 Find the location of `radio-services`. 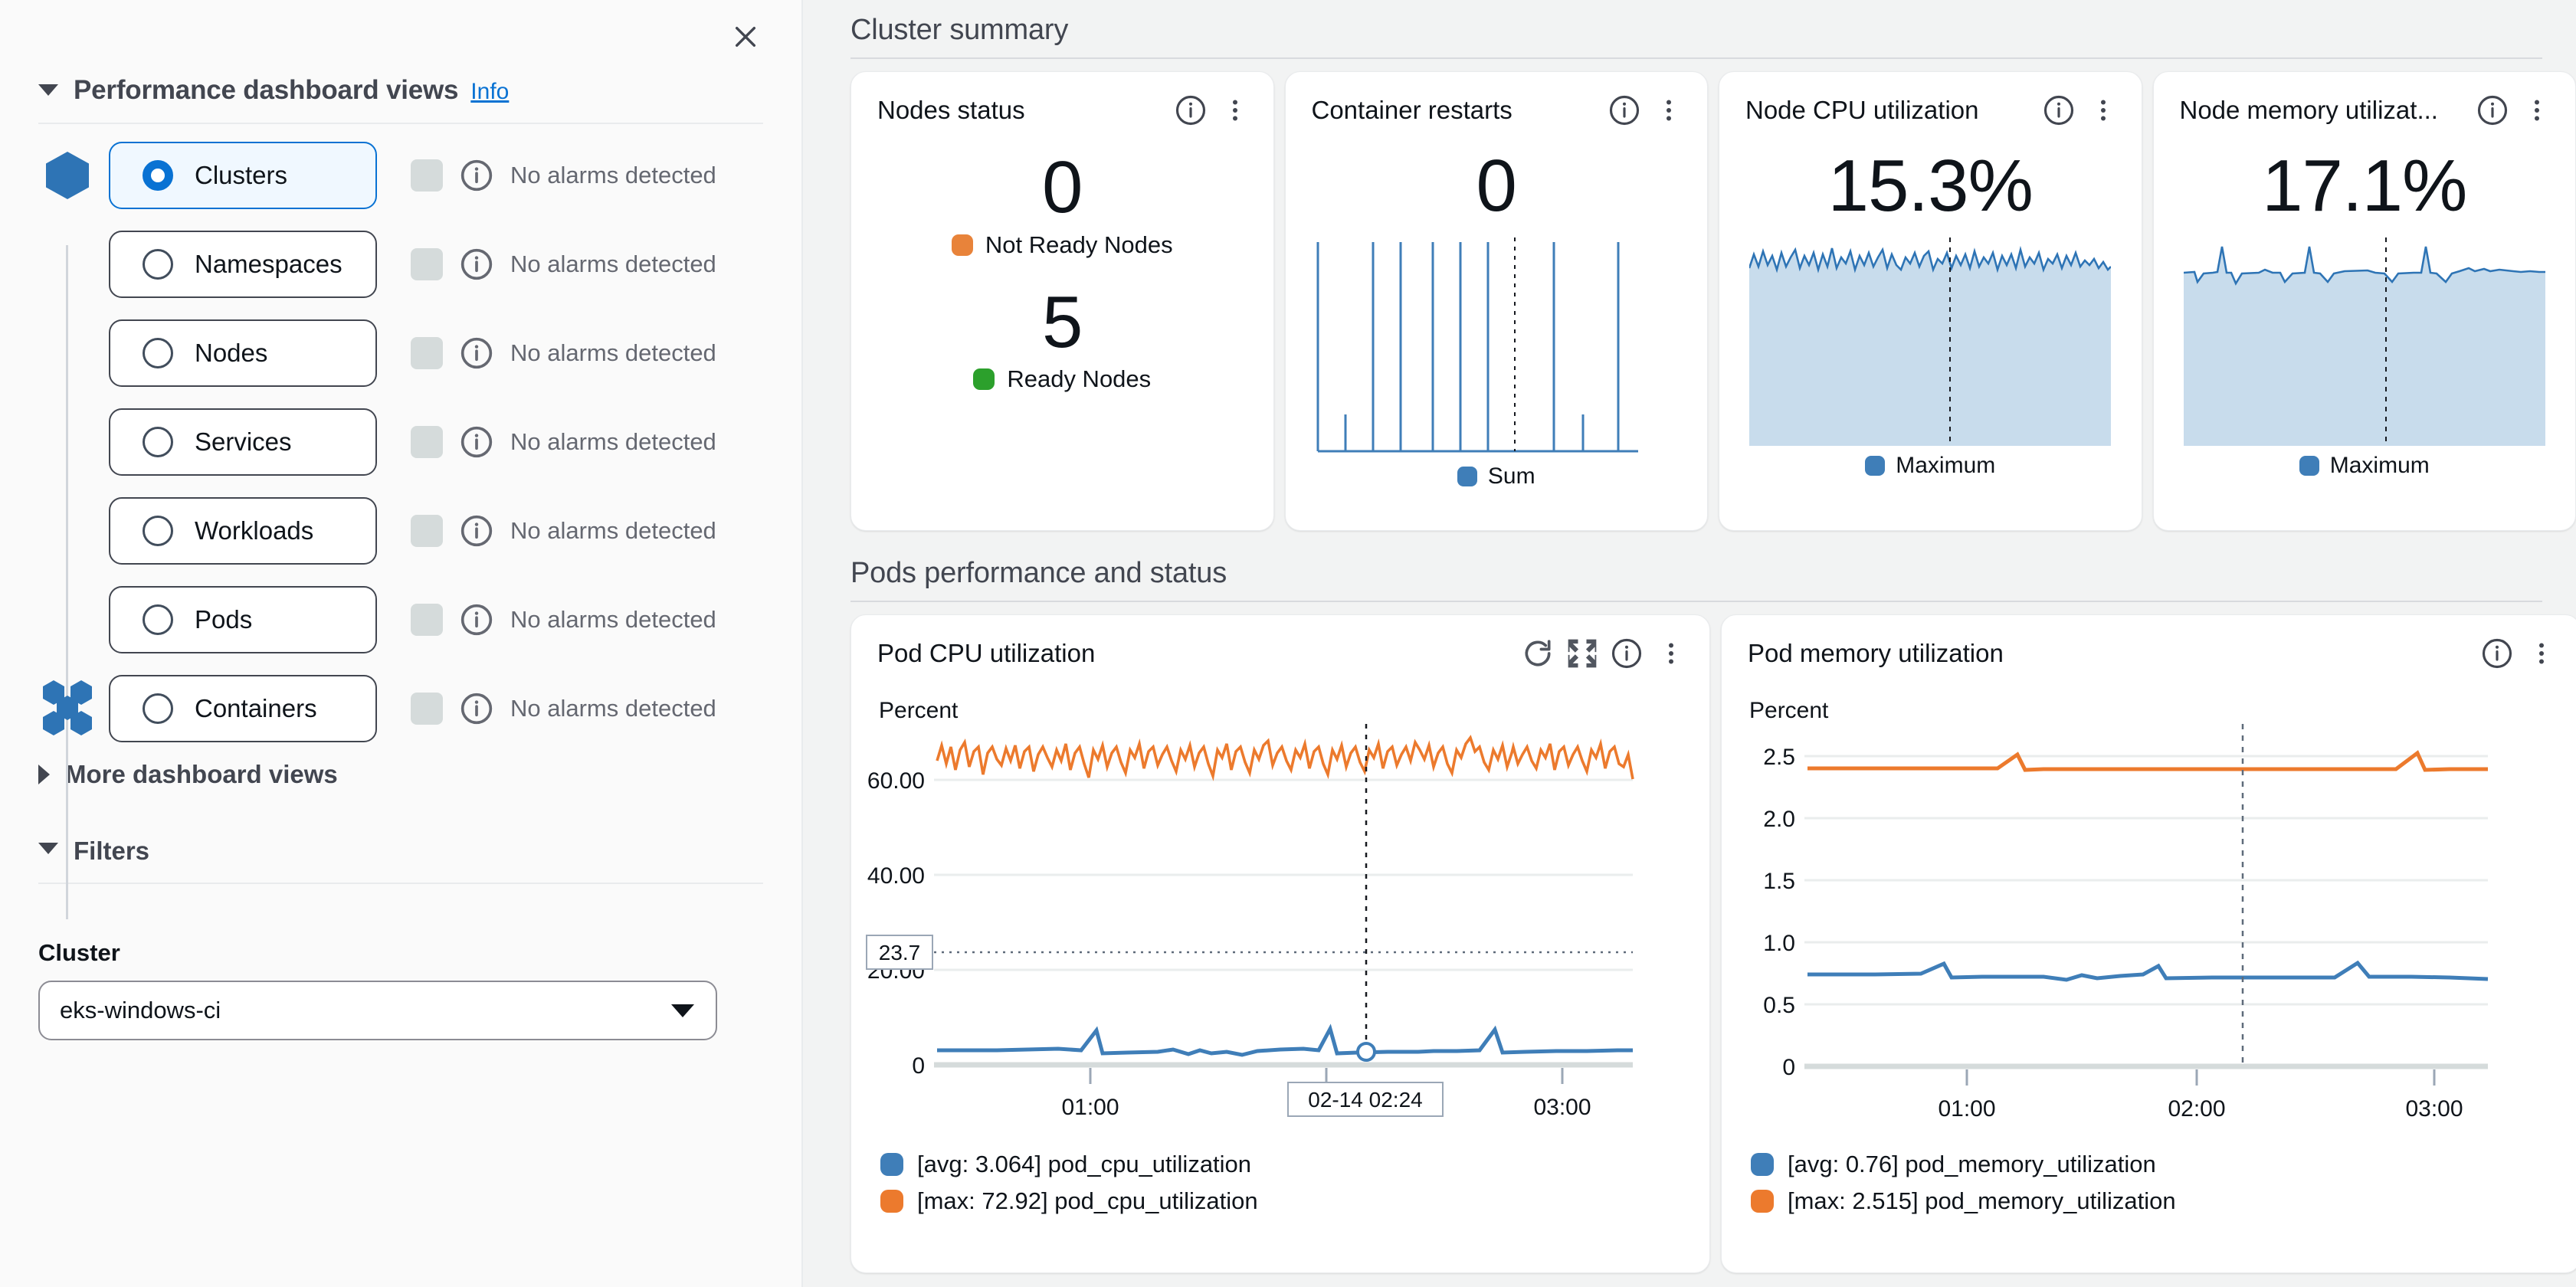

radio-services is located at coordinates (158, 442).